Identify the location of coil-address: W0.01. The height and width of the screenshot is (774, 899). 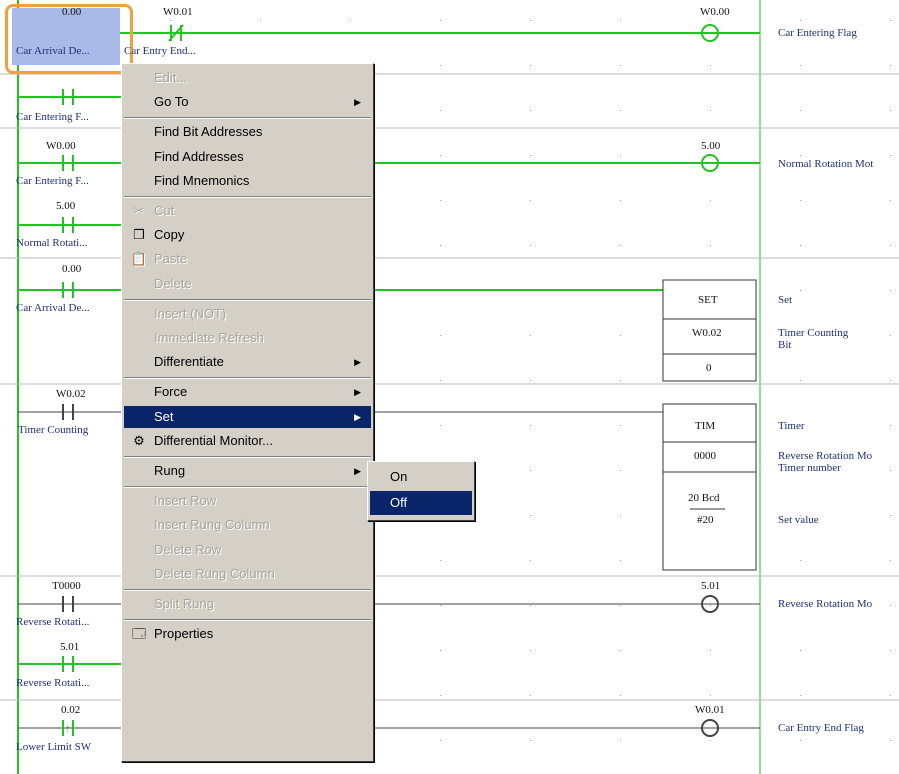
(710, 710).